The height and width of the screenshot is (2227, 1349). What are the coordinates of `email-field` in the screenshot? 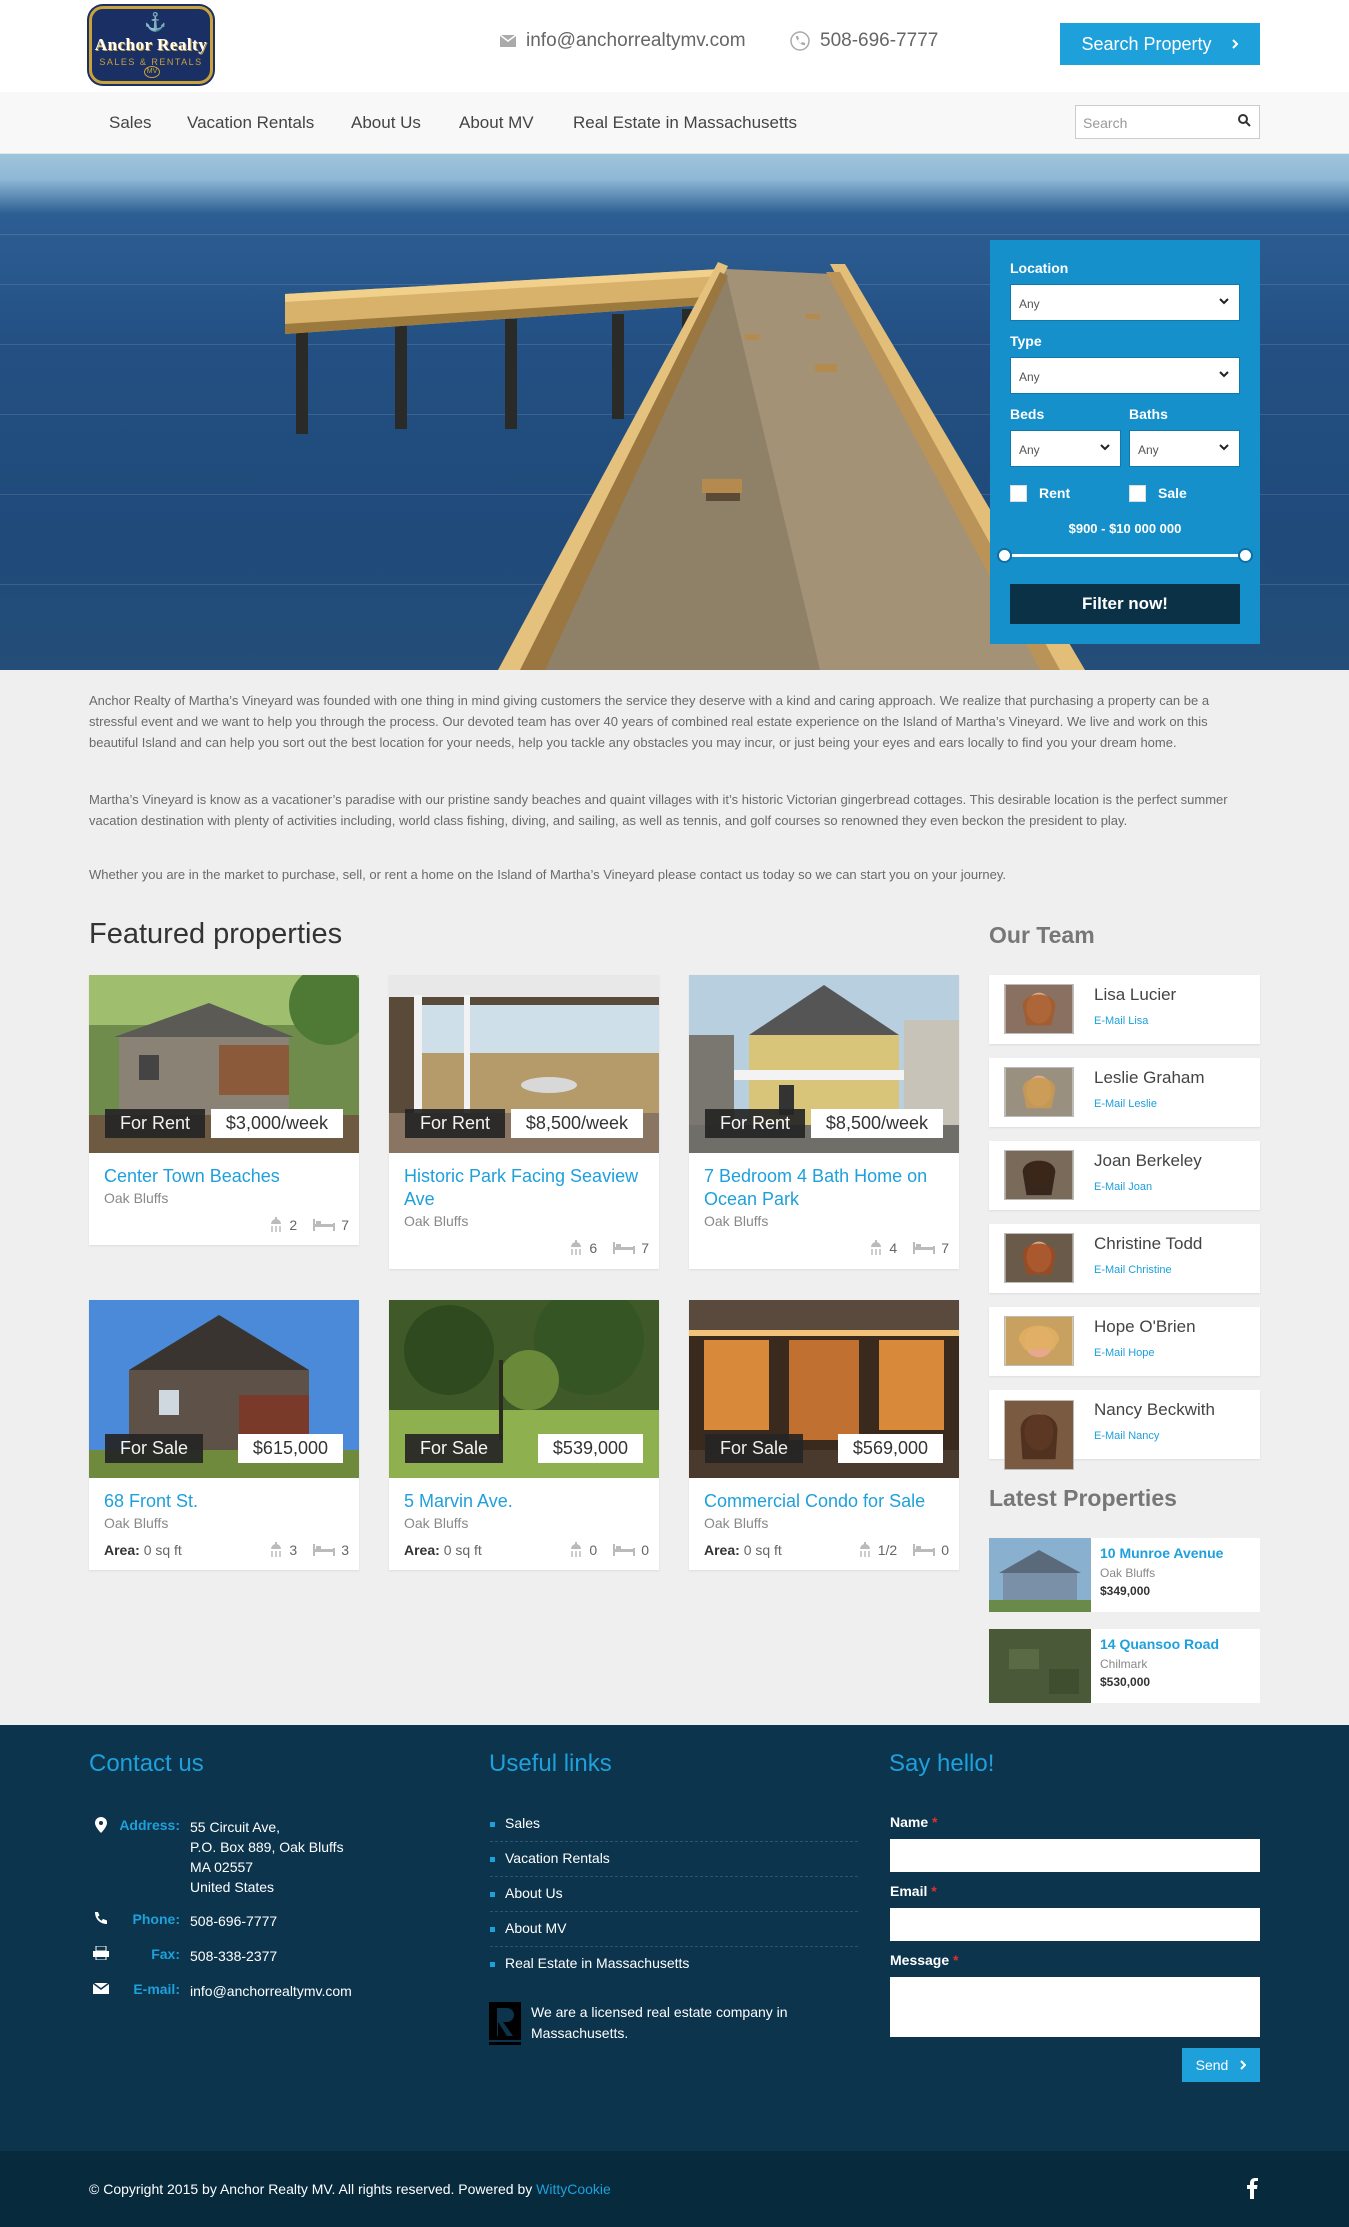 It's located at (1075, 1924).